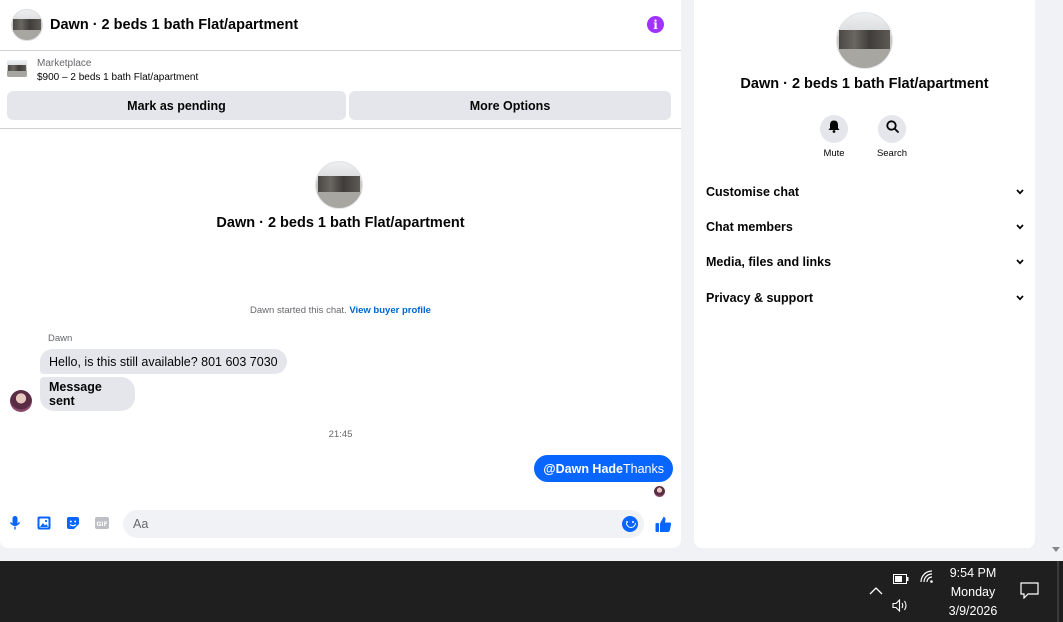  I want to click on thumbs-up-icon, so click(663, 524).